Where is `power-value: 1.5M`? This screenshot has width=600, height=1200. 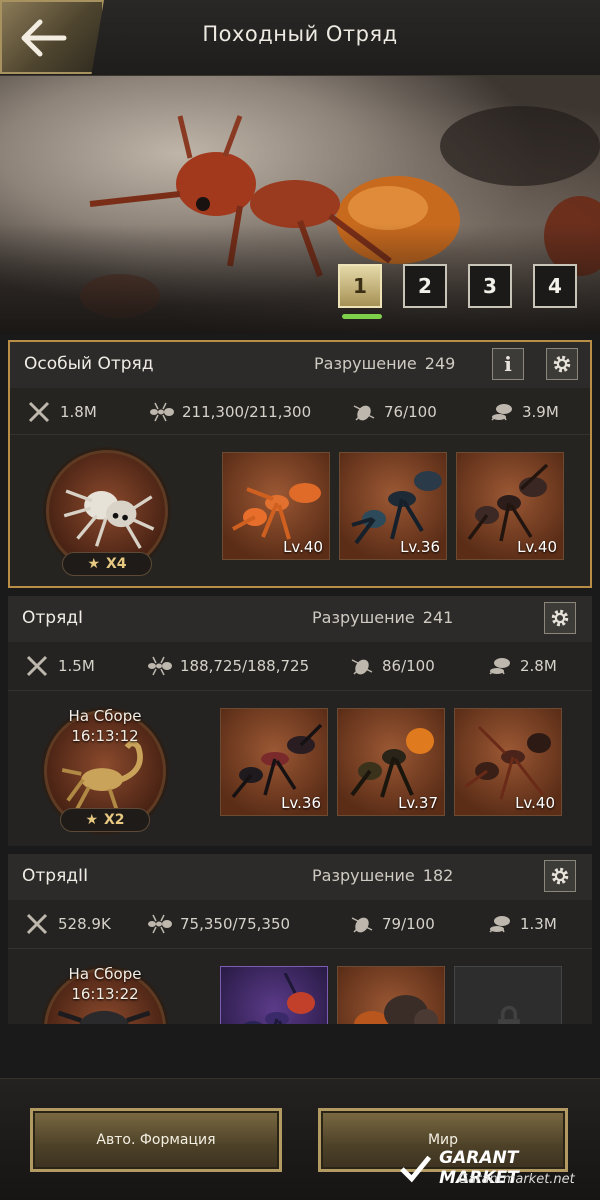 power-value: 1.5M is located at coordinates (76, 666).